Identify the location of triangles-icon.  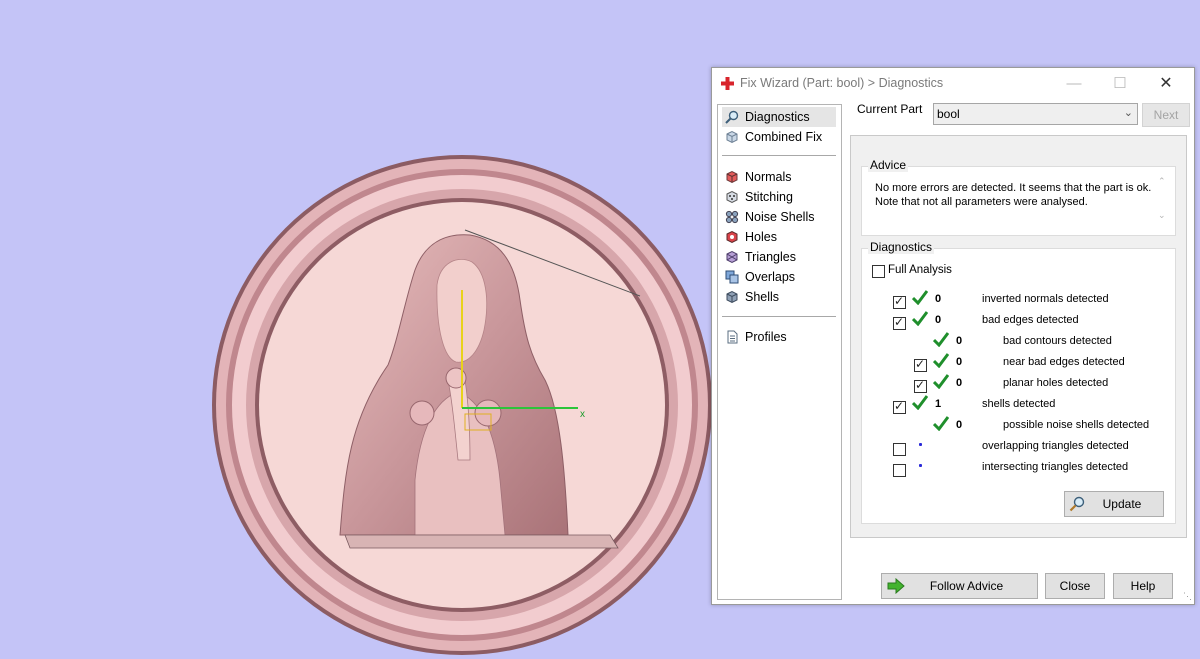
(732, 257).